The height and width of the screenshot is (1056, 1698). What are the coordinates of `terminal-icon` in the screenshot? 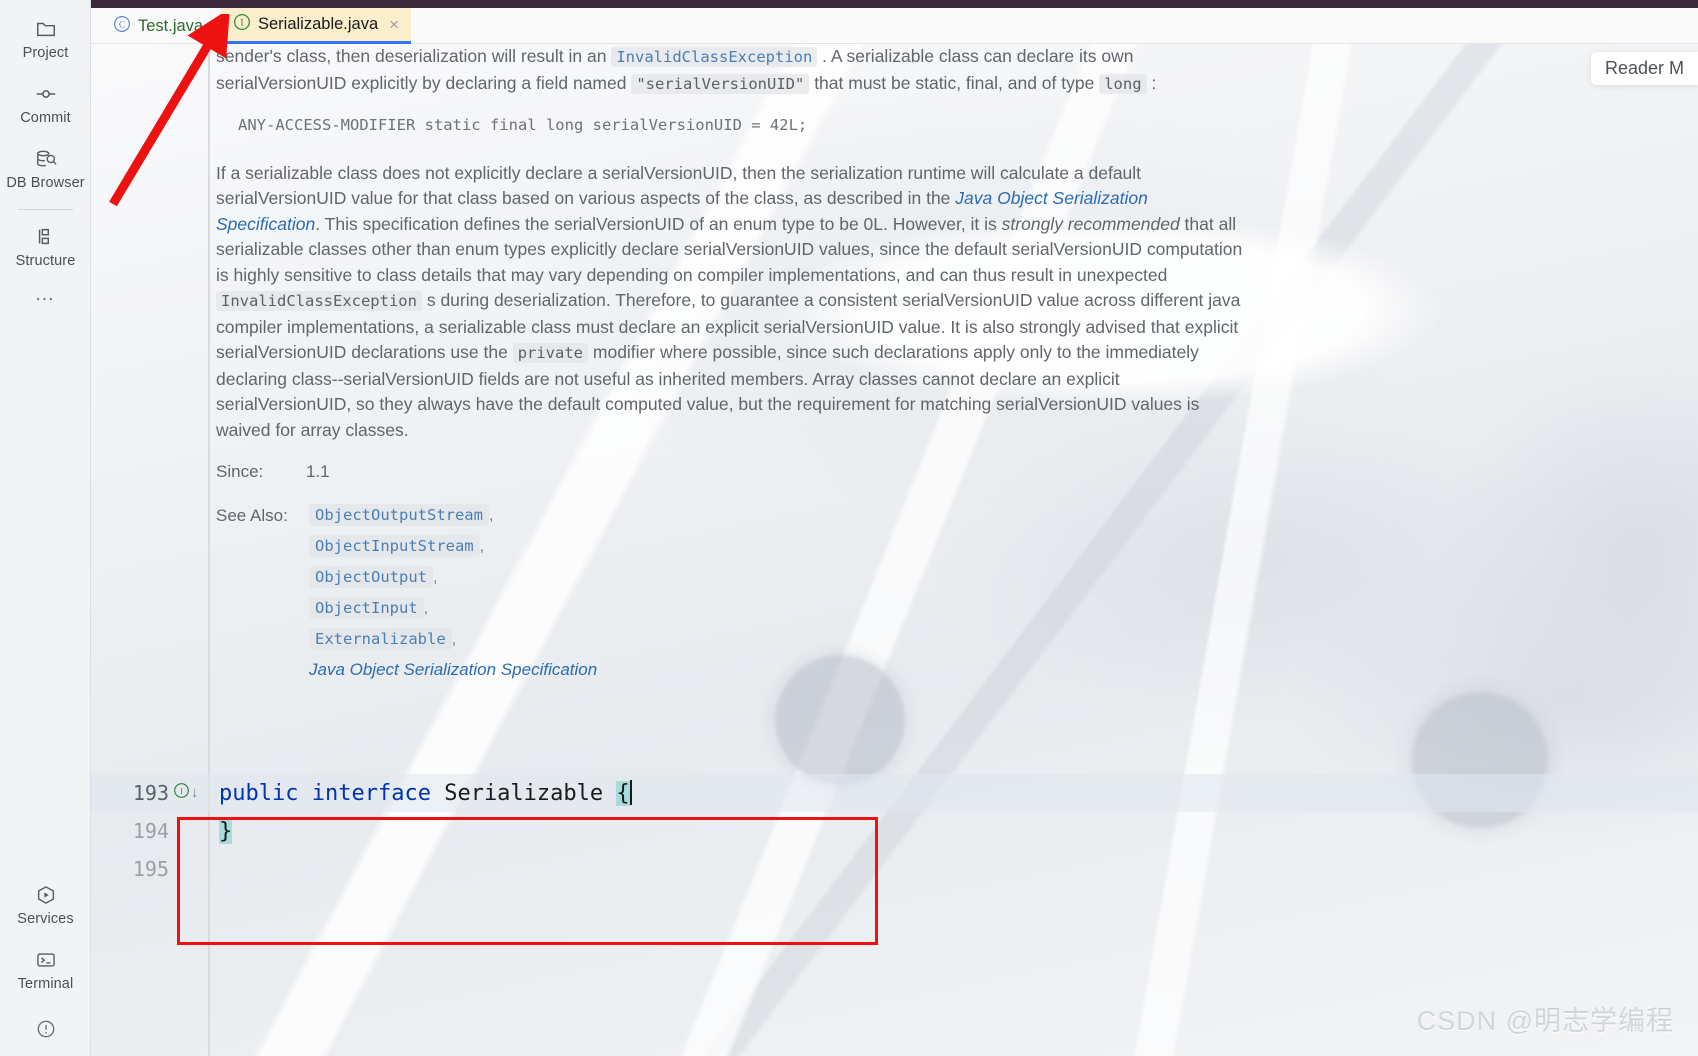 It's located at (46, 960).